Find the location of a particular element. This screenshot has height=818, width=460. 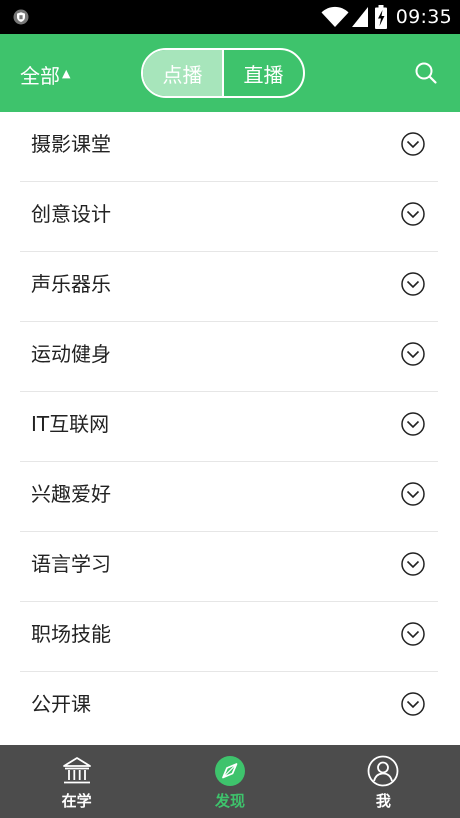

category-label: IT互联网 is located at coordinates (70, 424).